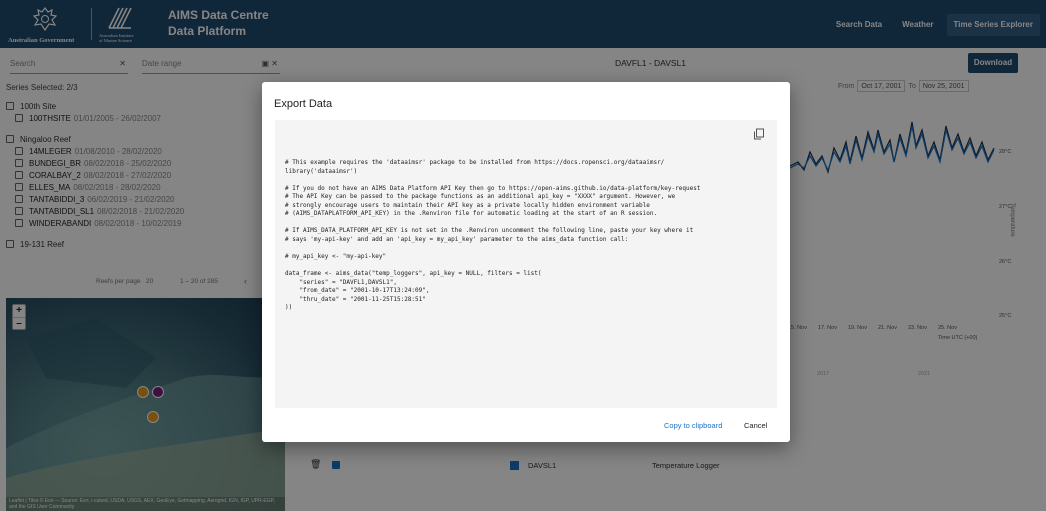 Image resolution: width=1046 pixels, height=511 pixels. What do you see at coordinates (336, 257) in the screenshot?
I see `code-line: # my_api_key <- "my-api-key"` at bounding box center [336, 257].